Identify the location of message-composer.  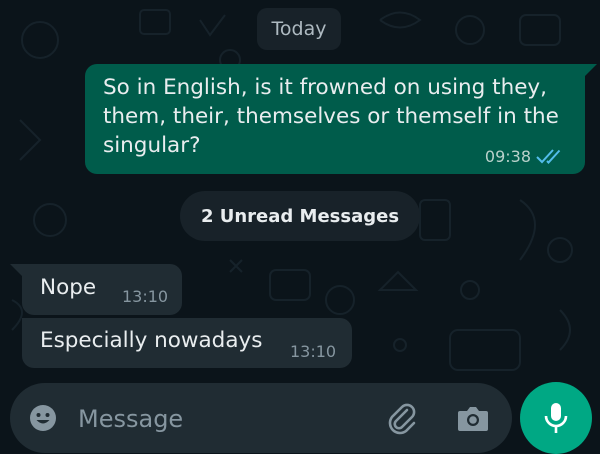
(261, 418).